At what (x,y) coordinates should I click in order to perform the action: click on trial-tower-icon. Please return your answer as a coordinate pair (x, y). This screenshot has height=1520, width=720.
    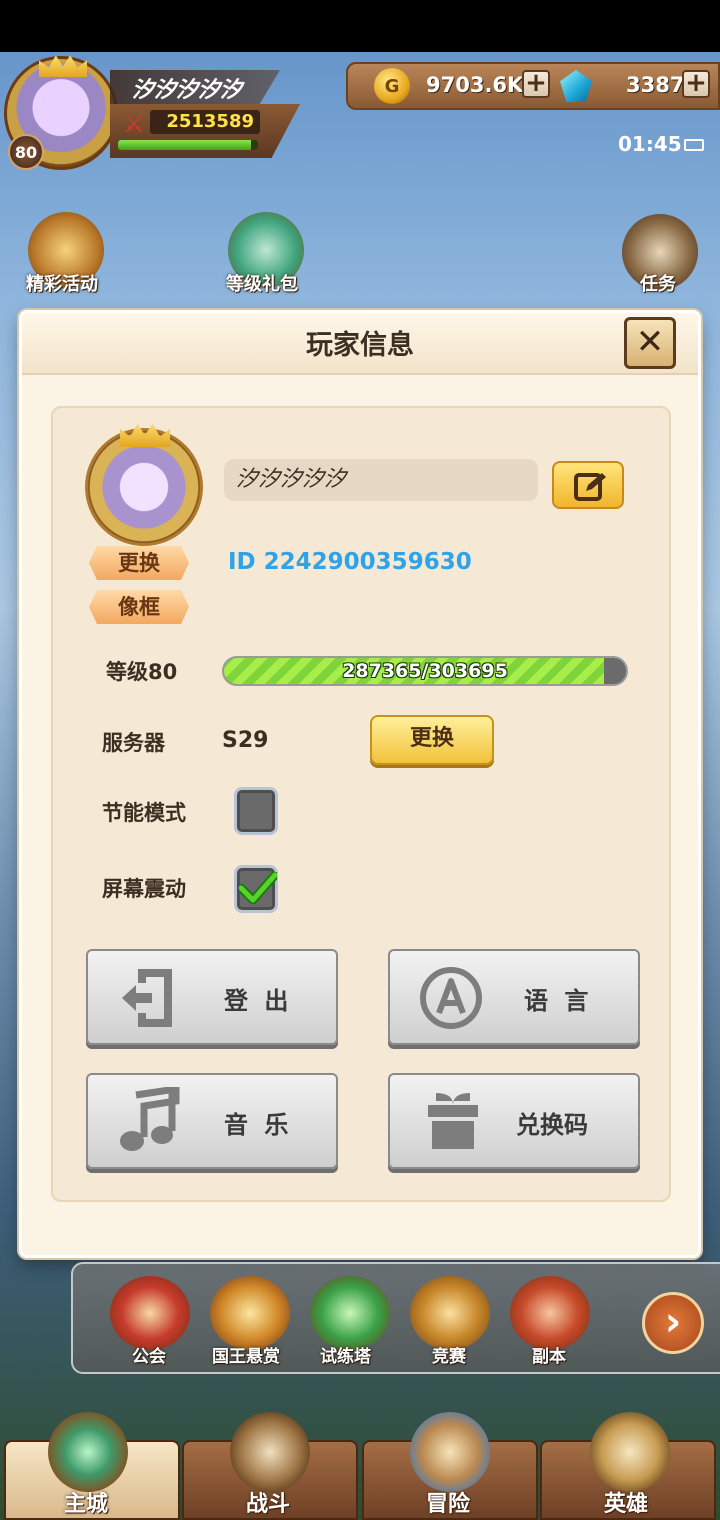
    Looking at the image, I should click on (350, 1313).